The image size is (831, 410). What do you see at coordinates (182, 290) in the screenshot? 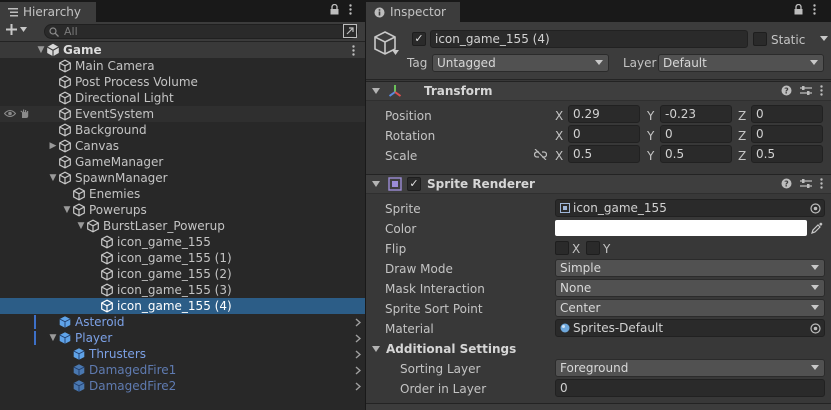
I see `hierarchy-row: icon_game_155 (3)` at bounding box center [182, 290].